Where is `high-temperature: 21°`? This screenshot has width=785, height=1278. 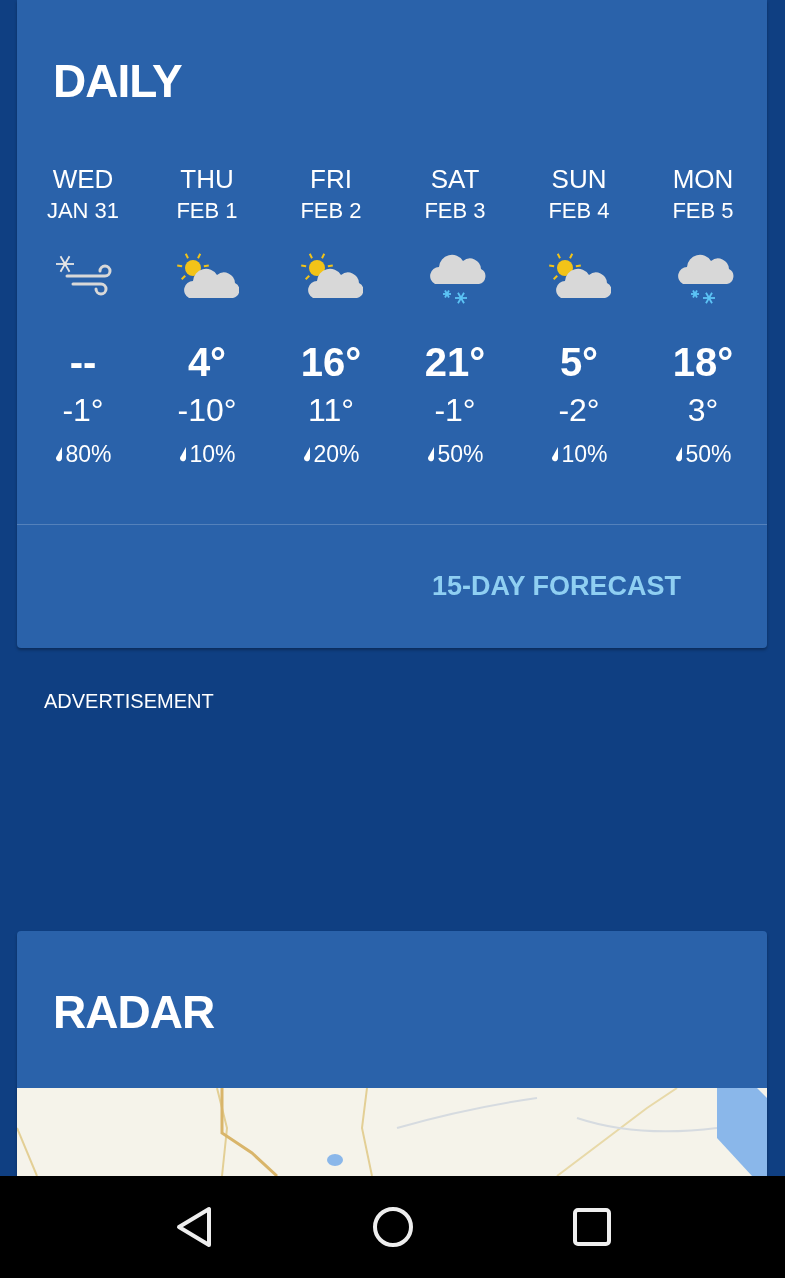
high-temperature: 21° is located at coordinates (455, 362).